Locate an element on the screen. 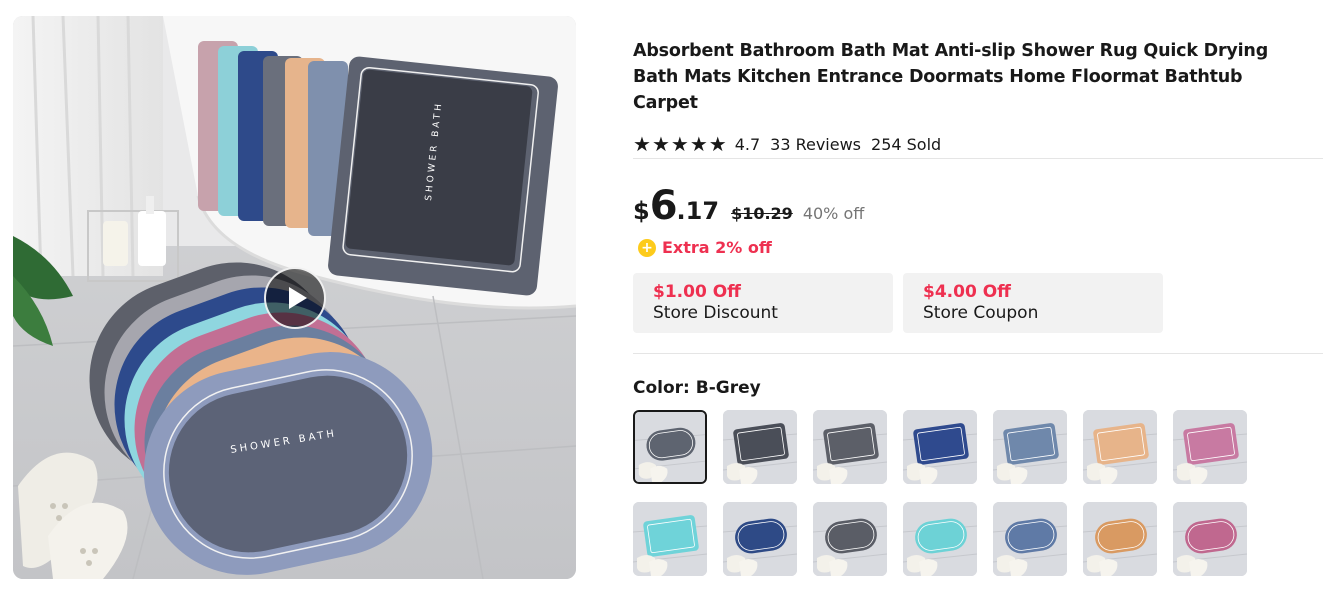  coupon-label: Store Discount is located at coordinates (715, 313).